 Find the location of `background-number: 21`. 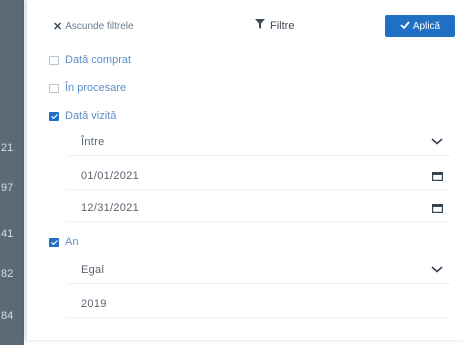

background-number: 21 is located at coordinates (7, 148).